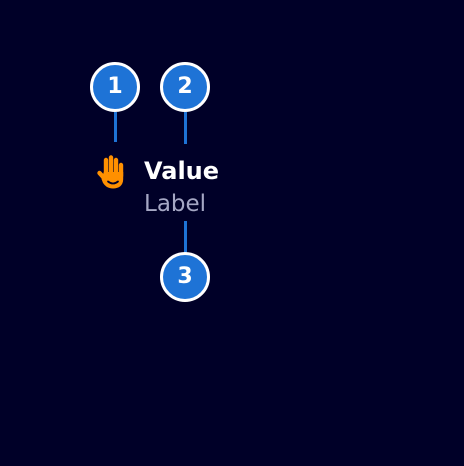 This screenshot has height=466, width=464. What do you see at coordinates (185, 277) in the screenshot?
I see `callout-marker-3: 3` at bounding box center [185, 277].